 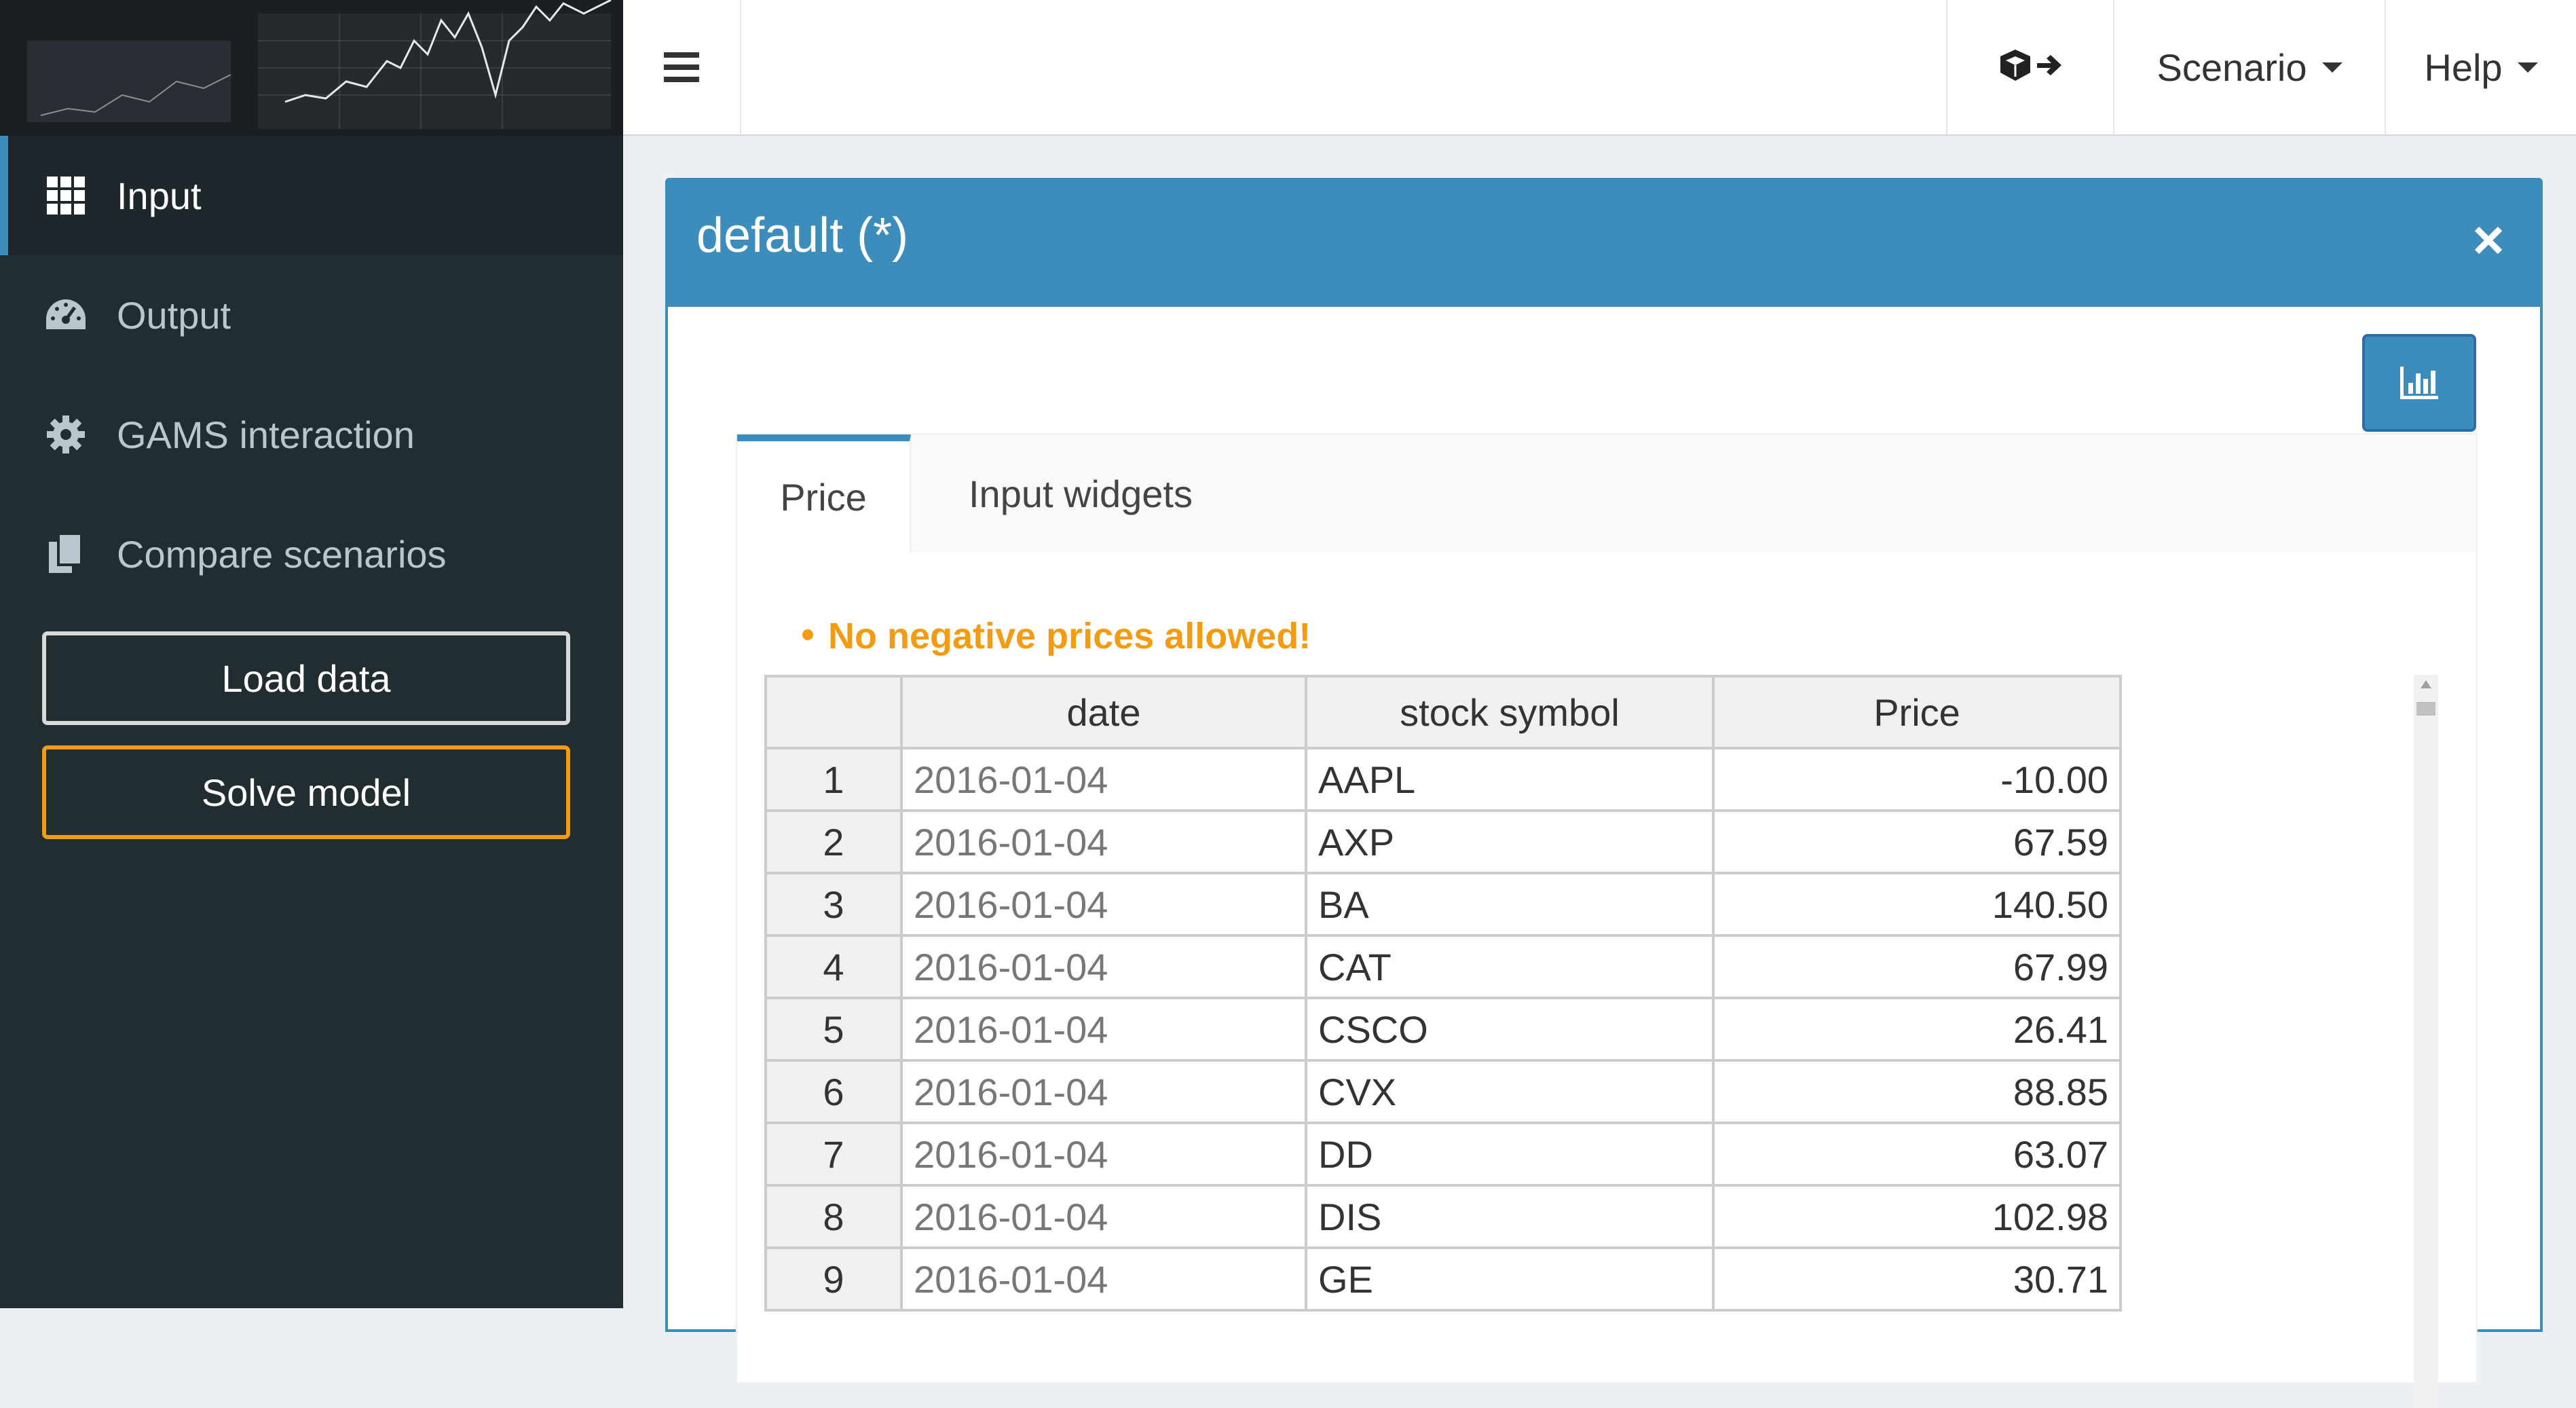 I want to click on warning-text: No negative prices allowed!, so click(x=1070, y=636).